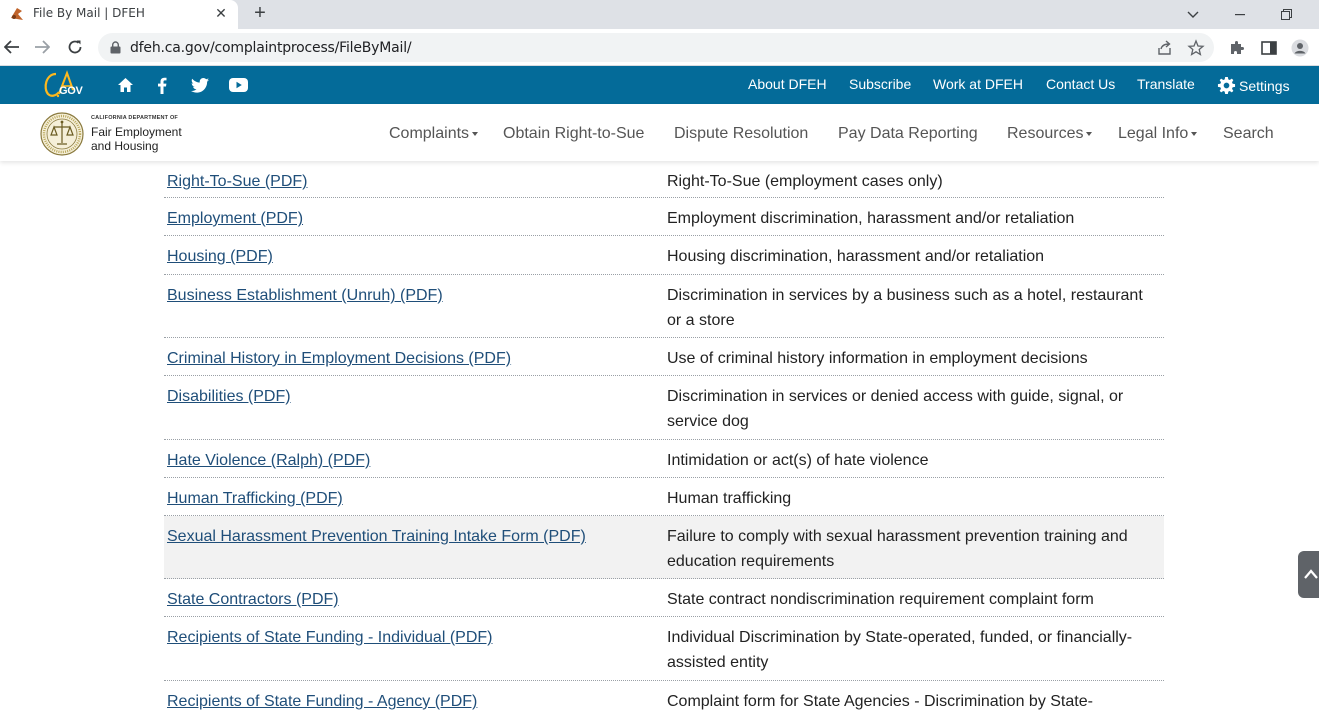 This screenshot has height=713, width=1319. What do you see at coordinates (798, 460) in the screenshot?
I see `form-description: Intimidation or act(s) of hate violence` at bounding box center [798, 460].